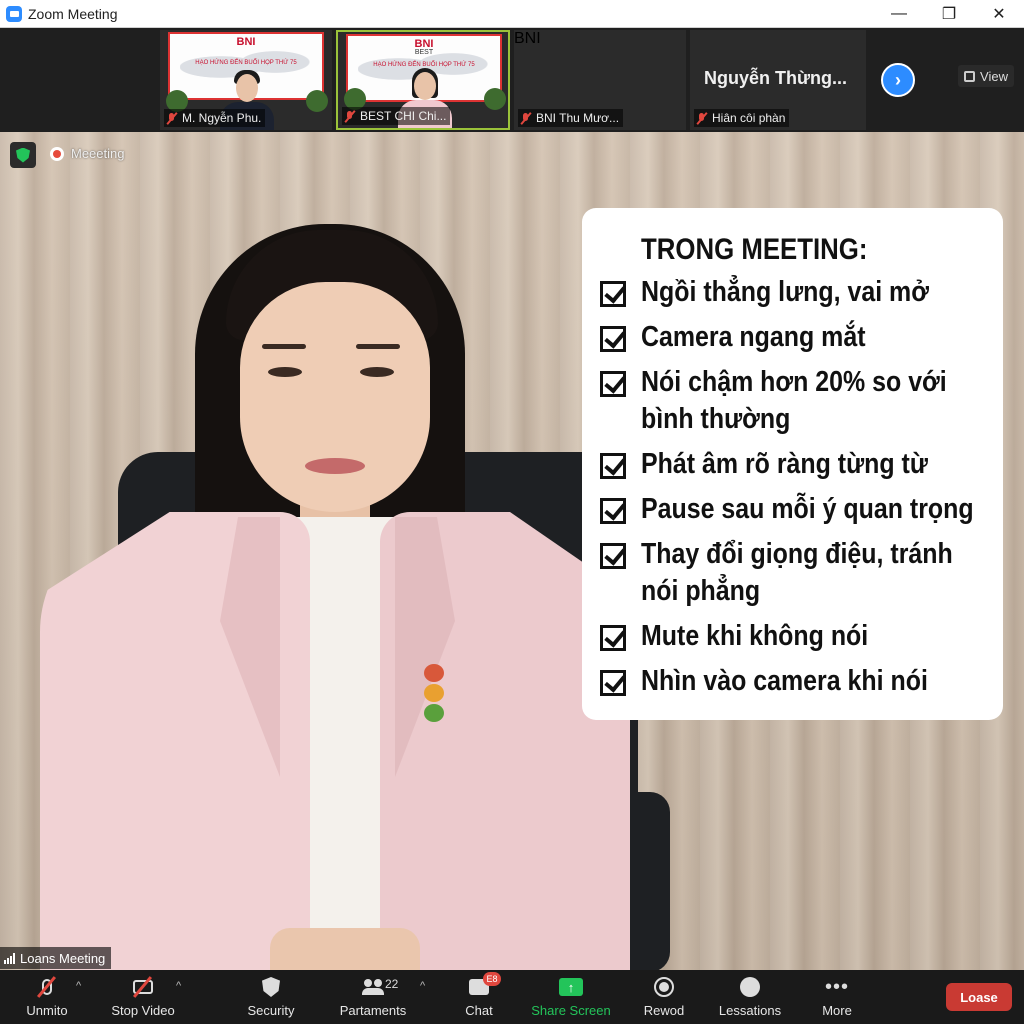 The image size is (1024, 1024). What do you see at coordinates (571, 987) in the screenshot?
I see `share-screen-icon: ↑` at bounding box center [571, 987].